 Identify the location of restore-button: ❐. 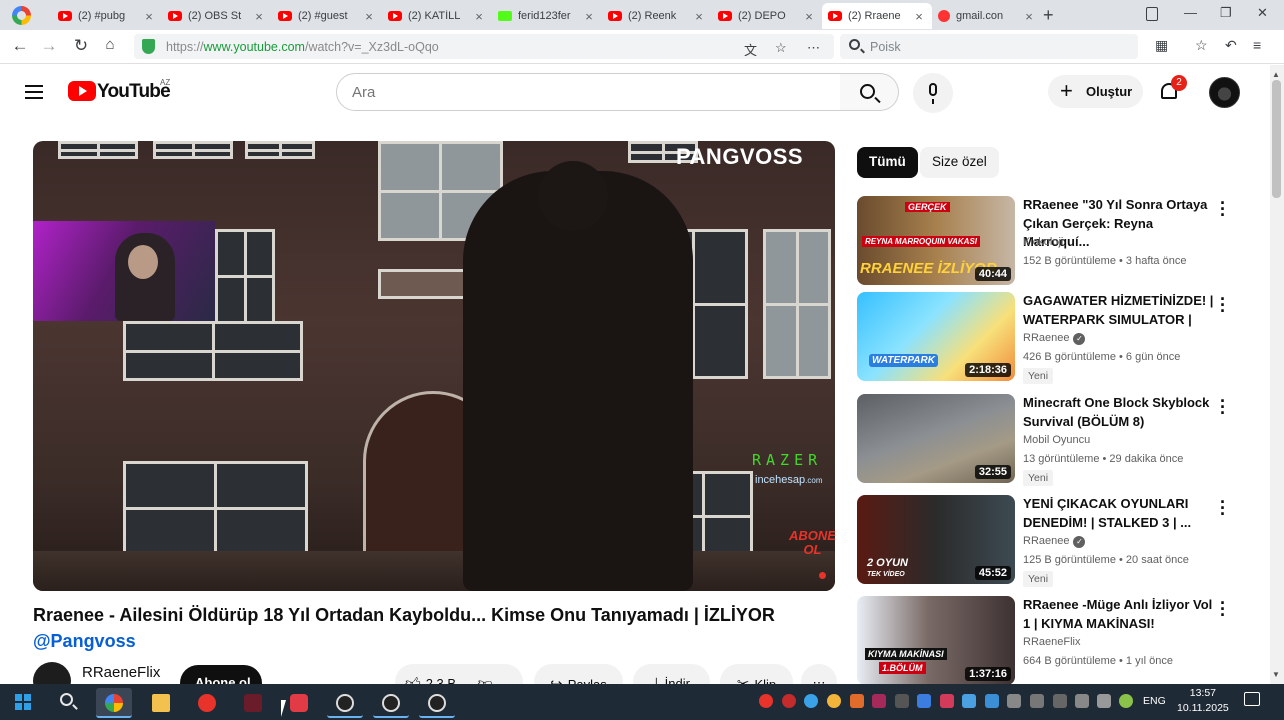
(1226, 13).